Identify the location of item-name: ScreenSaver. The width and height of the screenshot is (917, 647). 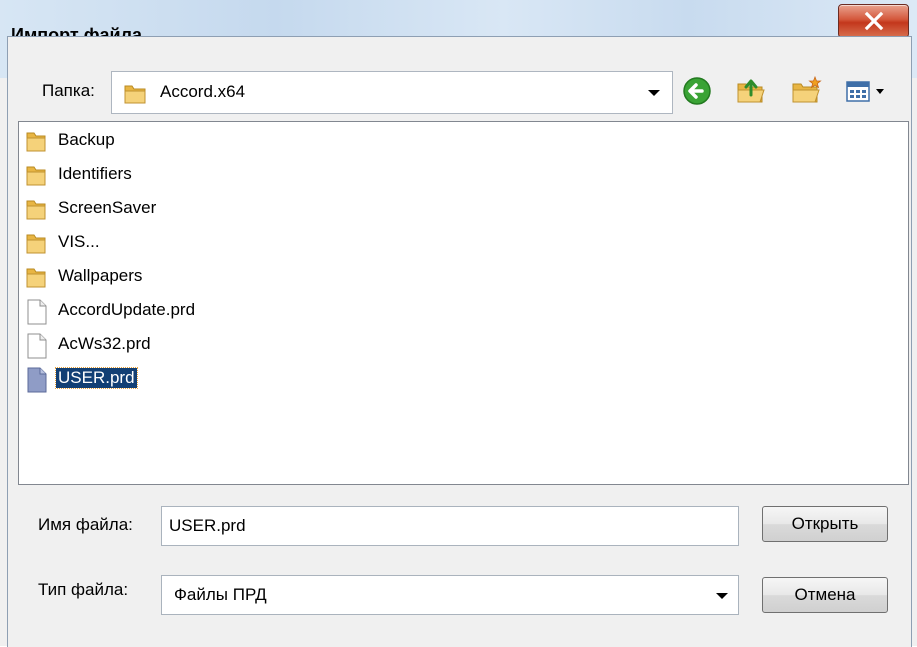
(107, 207).